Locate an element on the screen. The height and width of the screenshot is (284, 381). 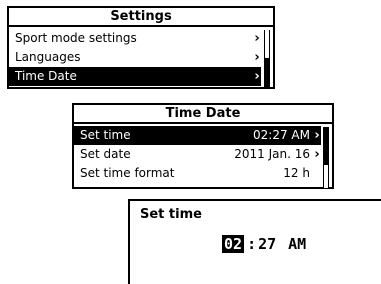
menu-item-label: Set time format is located at coordinates (127, 173).